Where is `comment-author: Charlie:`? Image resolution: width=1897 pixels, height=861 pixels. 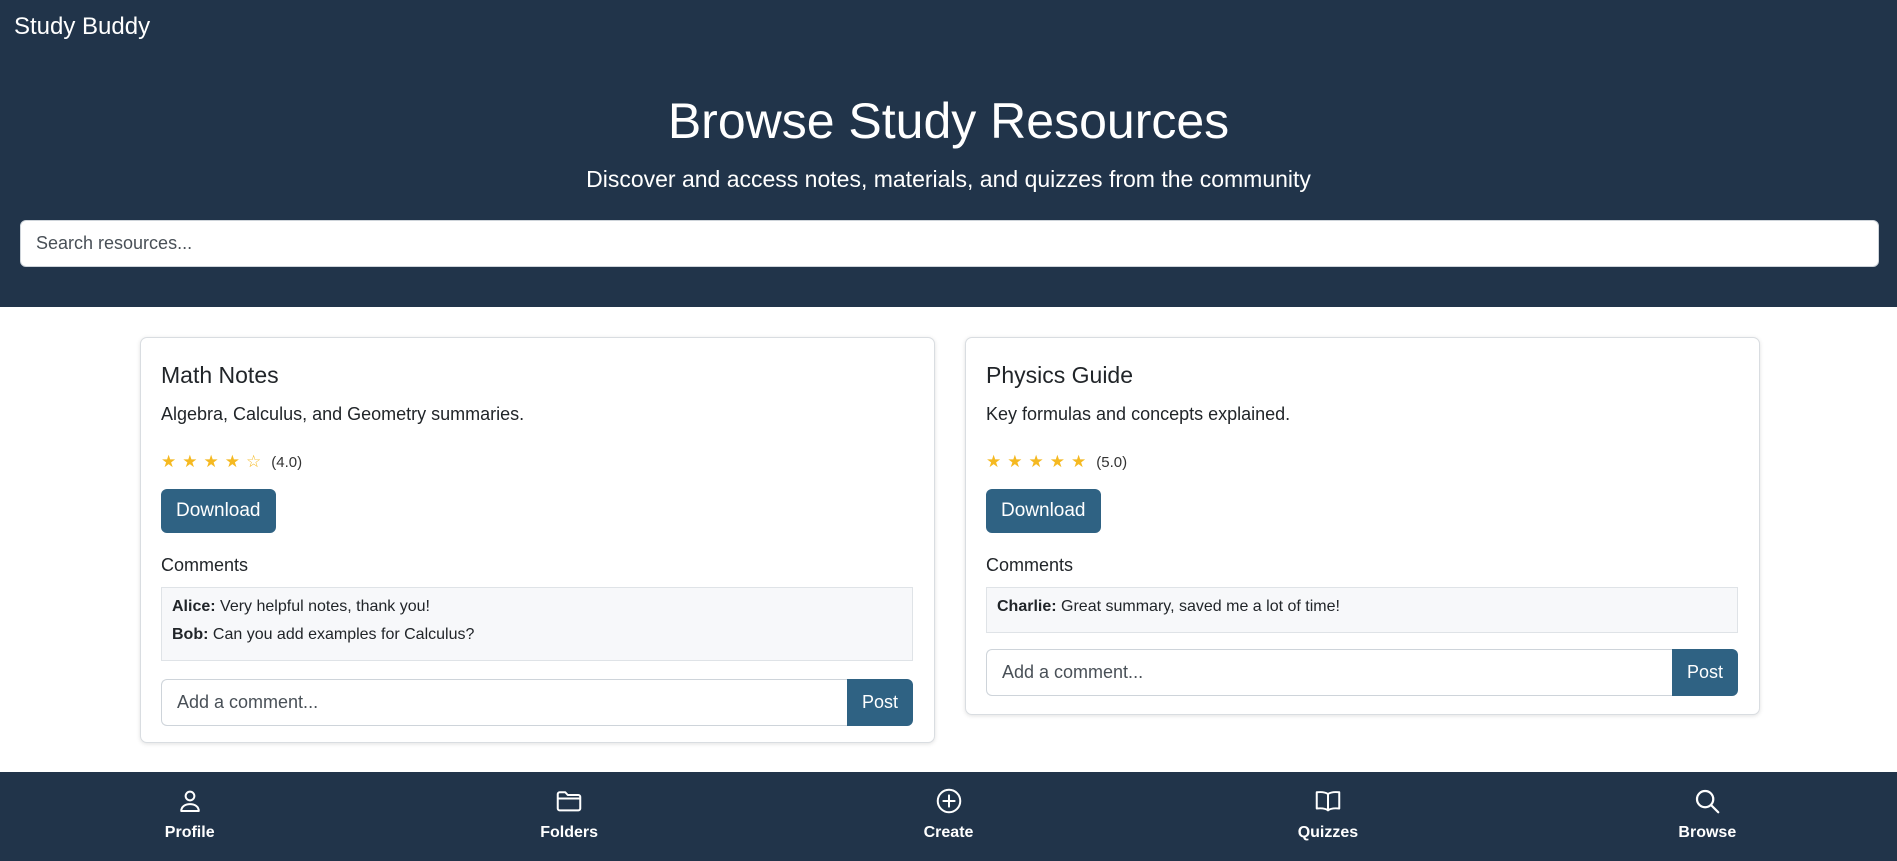 comment-author: Charlie: is located at coordinates (1027, 606).